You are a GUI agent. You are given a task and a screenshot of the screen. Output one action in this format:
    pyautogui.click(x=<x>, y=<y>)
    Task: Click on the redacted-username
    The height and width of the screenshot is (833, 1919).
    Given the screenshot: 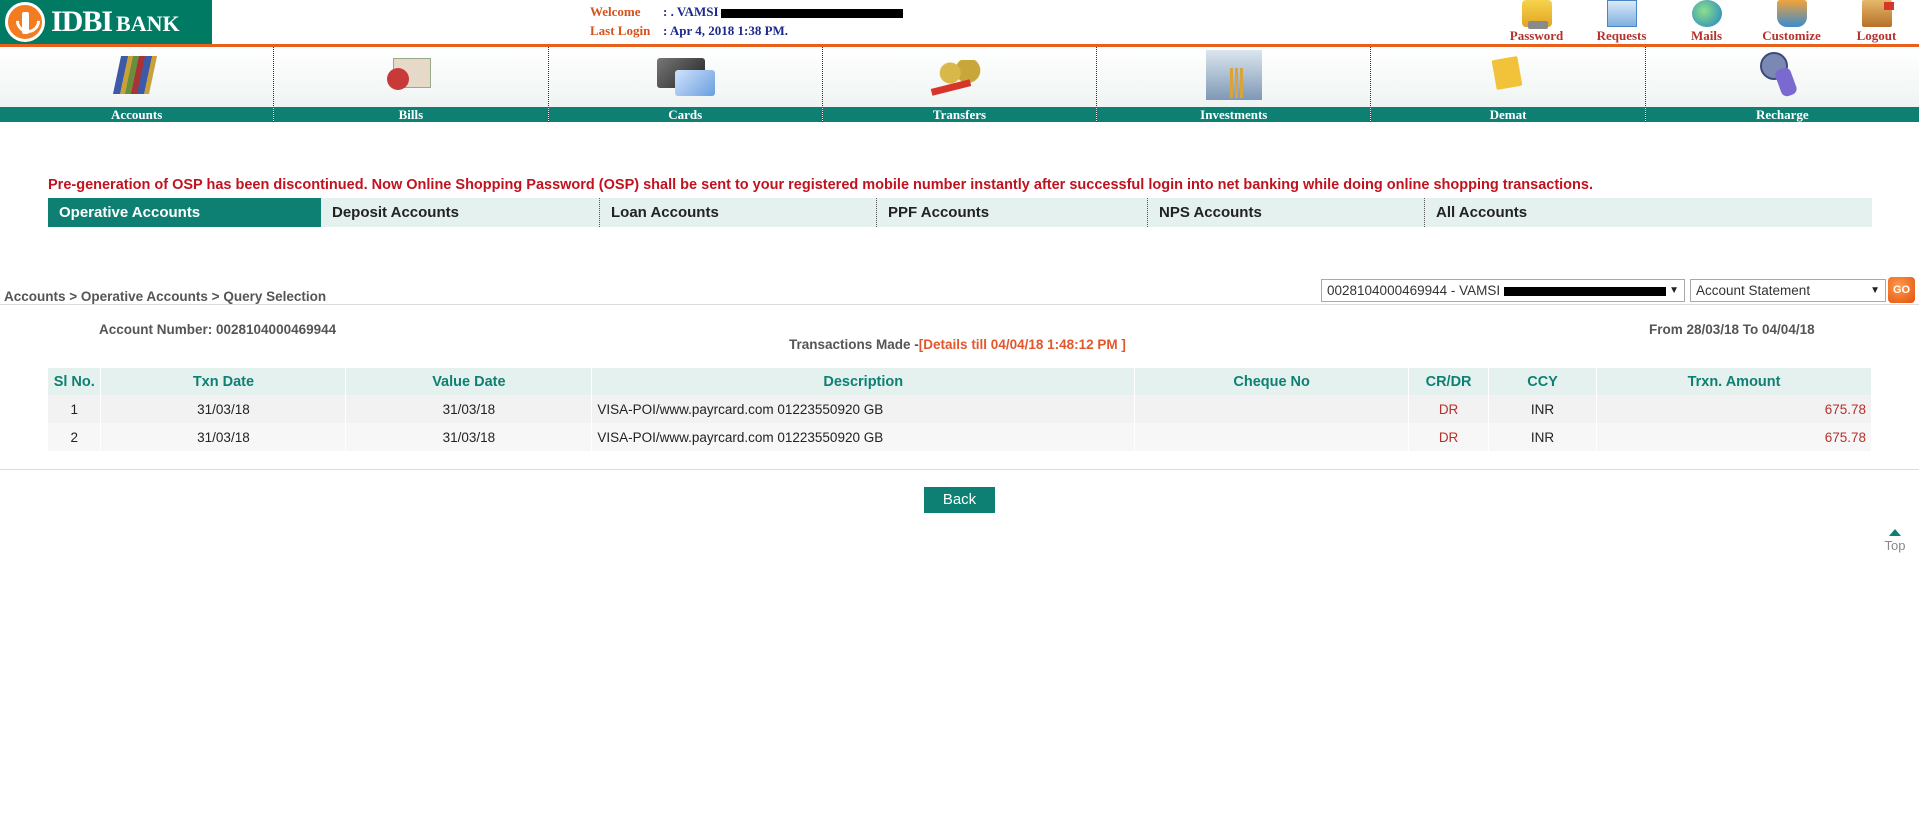 What is the action you would take?
    pyautogui.click(x=811, y=13)
    